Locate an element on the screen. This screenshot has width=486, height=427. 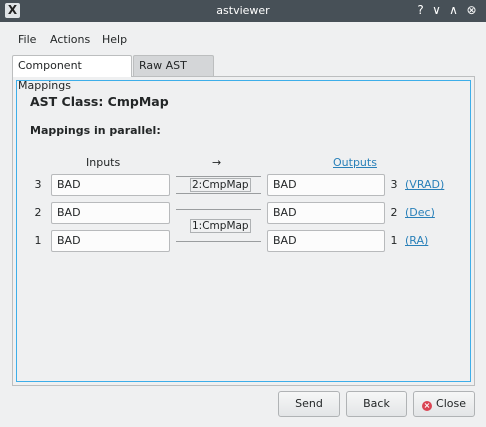
mapping-label: 2:CmpMap is located at coordinates (220, 185).